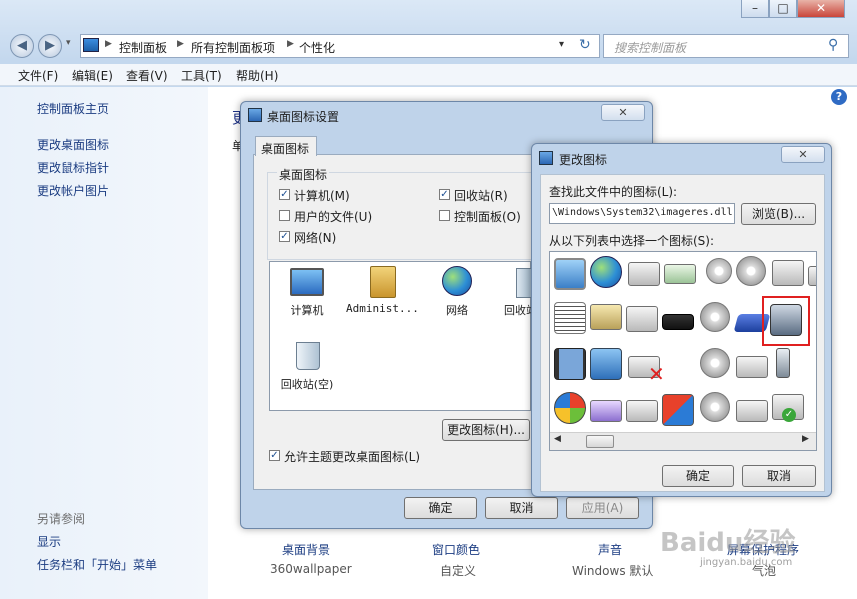 The height and width of the screenshot is (599, 857). Describe the element at coordinates (746, 562) in the screenshot. I see `watermark-url: jingyan.baidu.com` at that location.